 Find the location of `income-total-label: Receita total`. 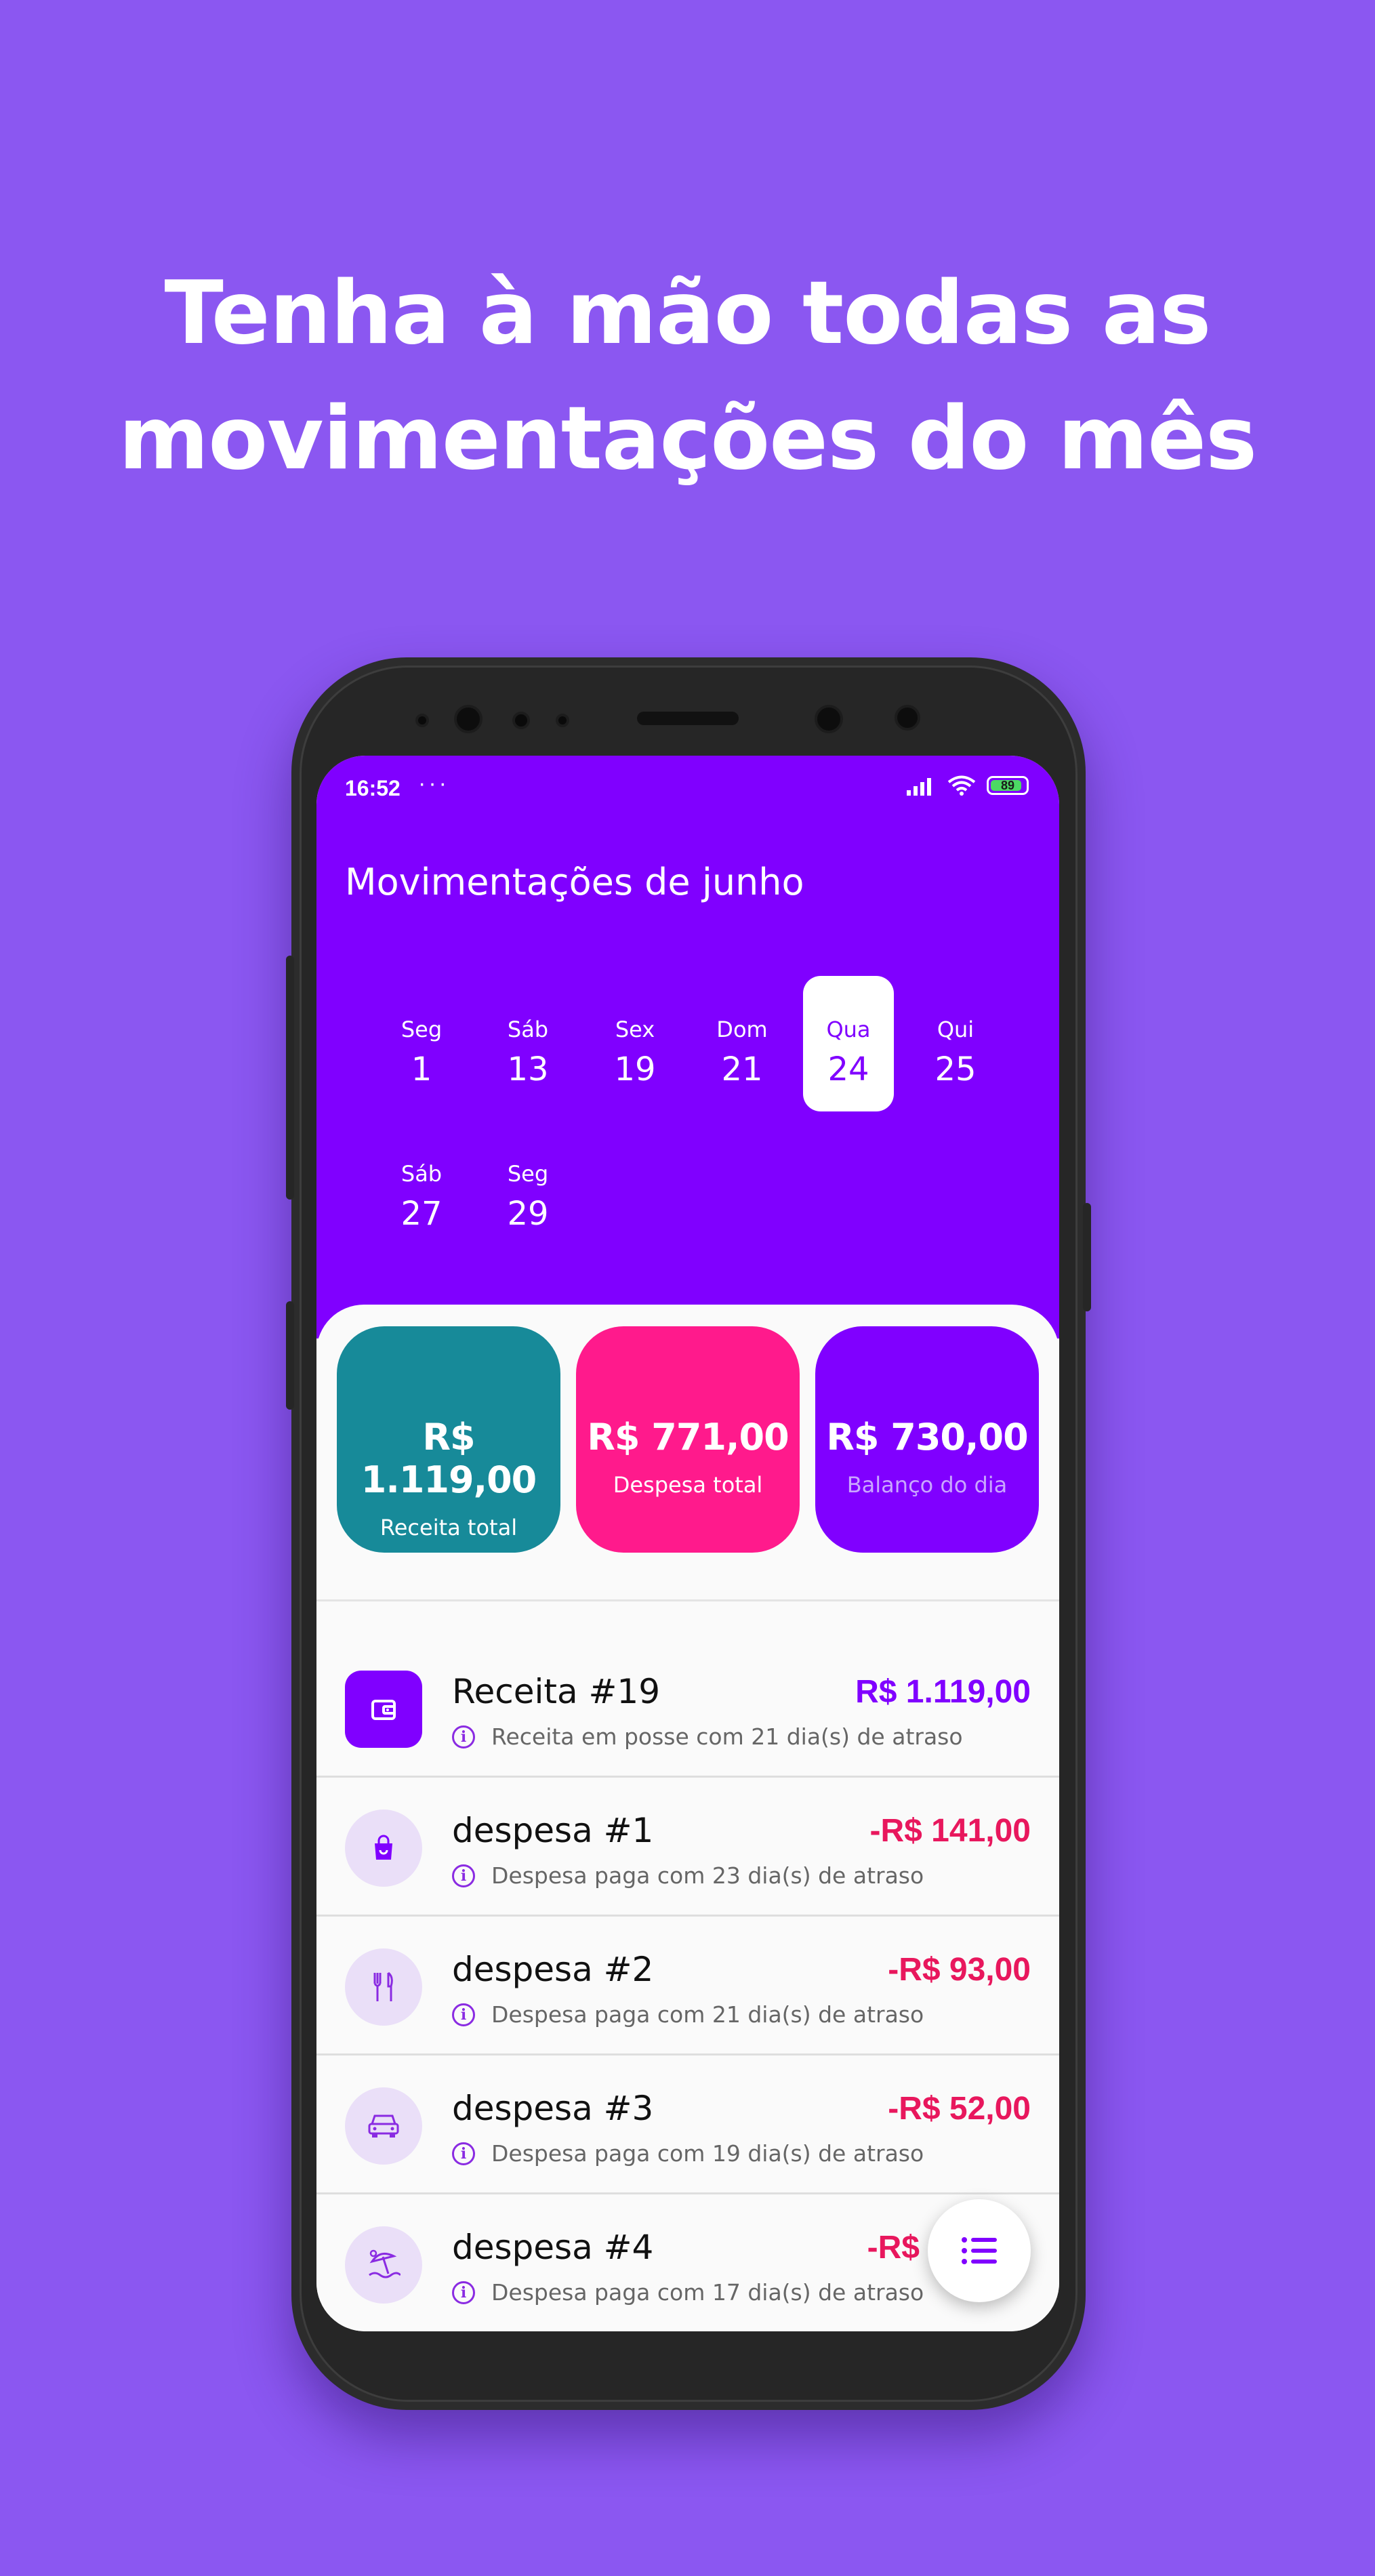

income-total-label: Receita total is located at coordinates (449, 1528).